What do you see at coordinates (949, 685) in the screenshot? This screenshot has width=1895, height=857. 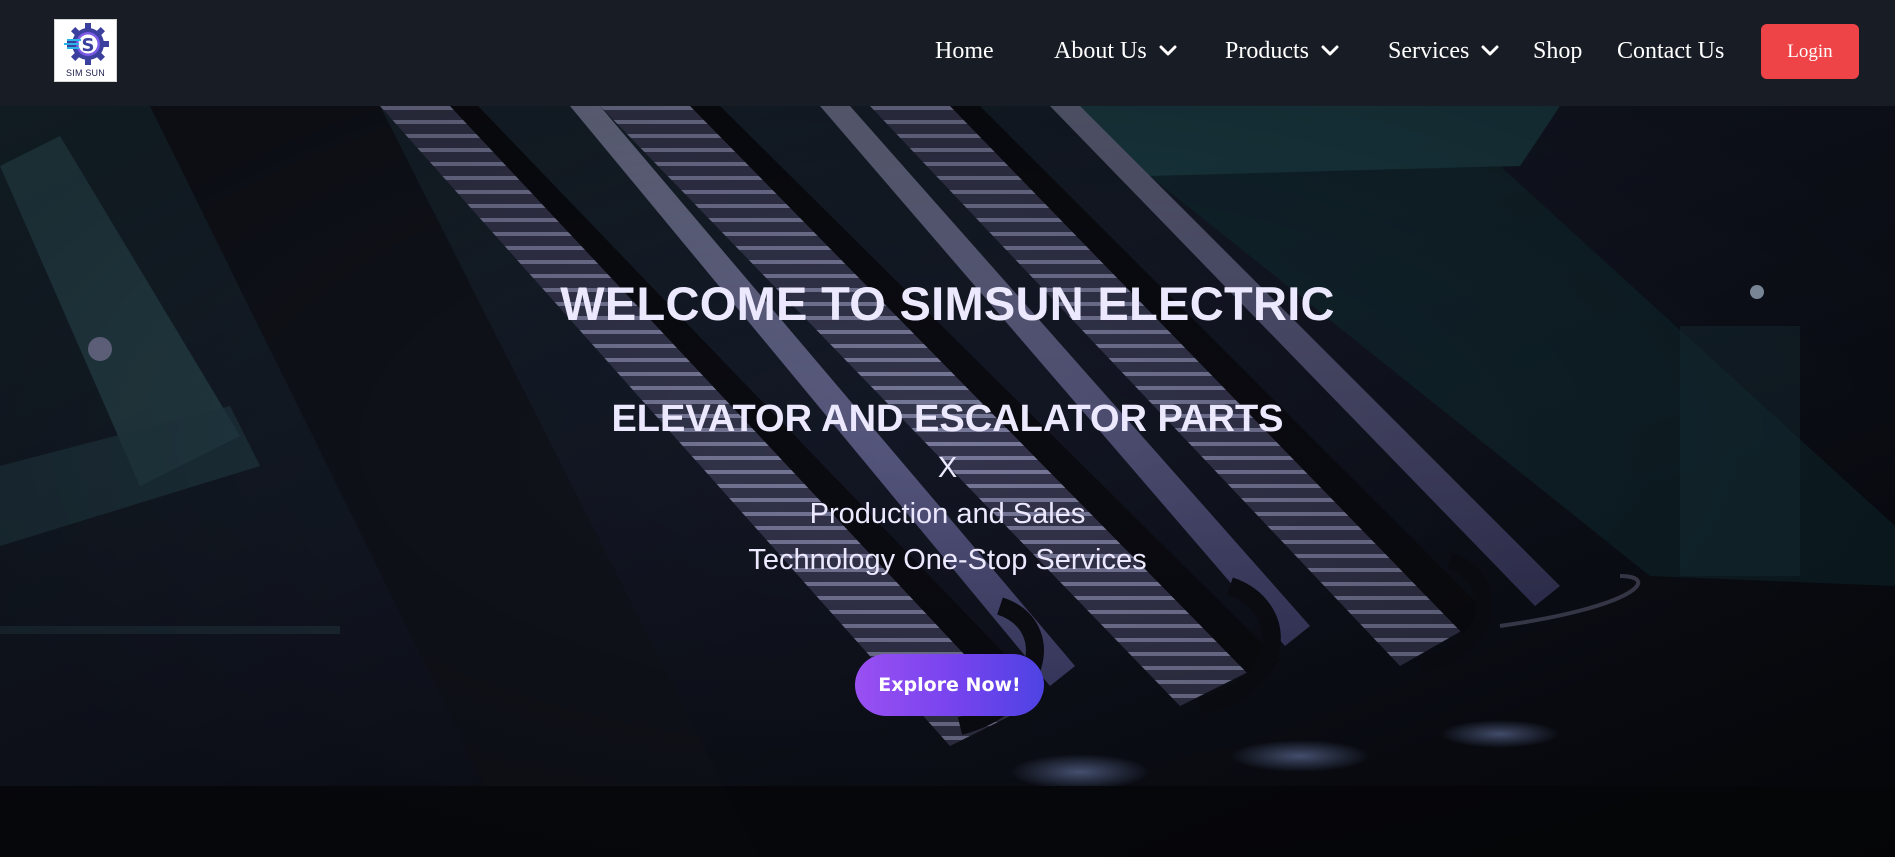 I see `explore-now-button: Explore Now!` at bounding box center [949, 685].